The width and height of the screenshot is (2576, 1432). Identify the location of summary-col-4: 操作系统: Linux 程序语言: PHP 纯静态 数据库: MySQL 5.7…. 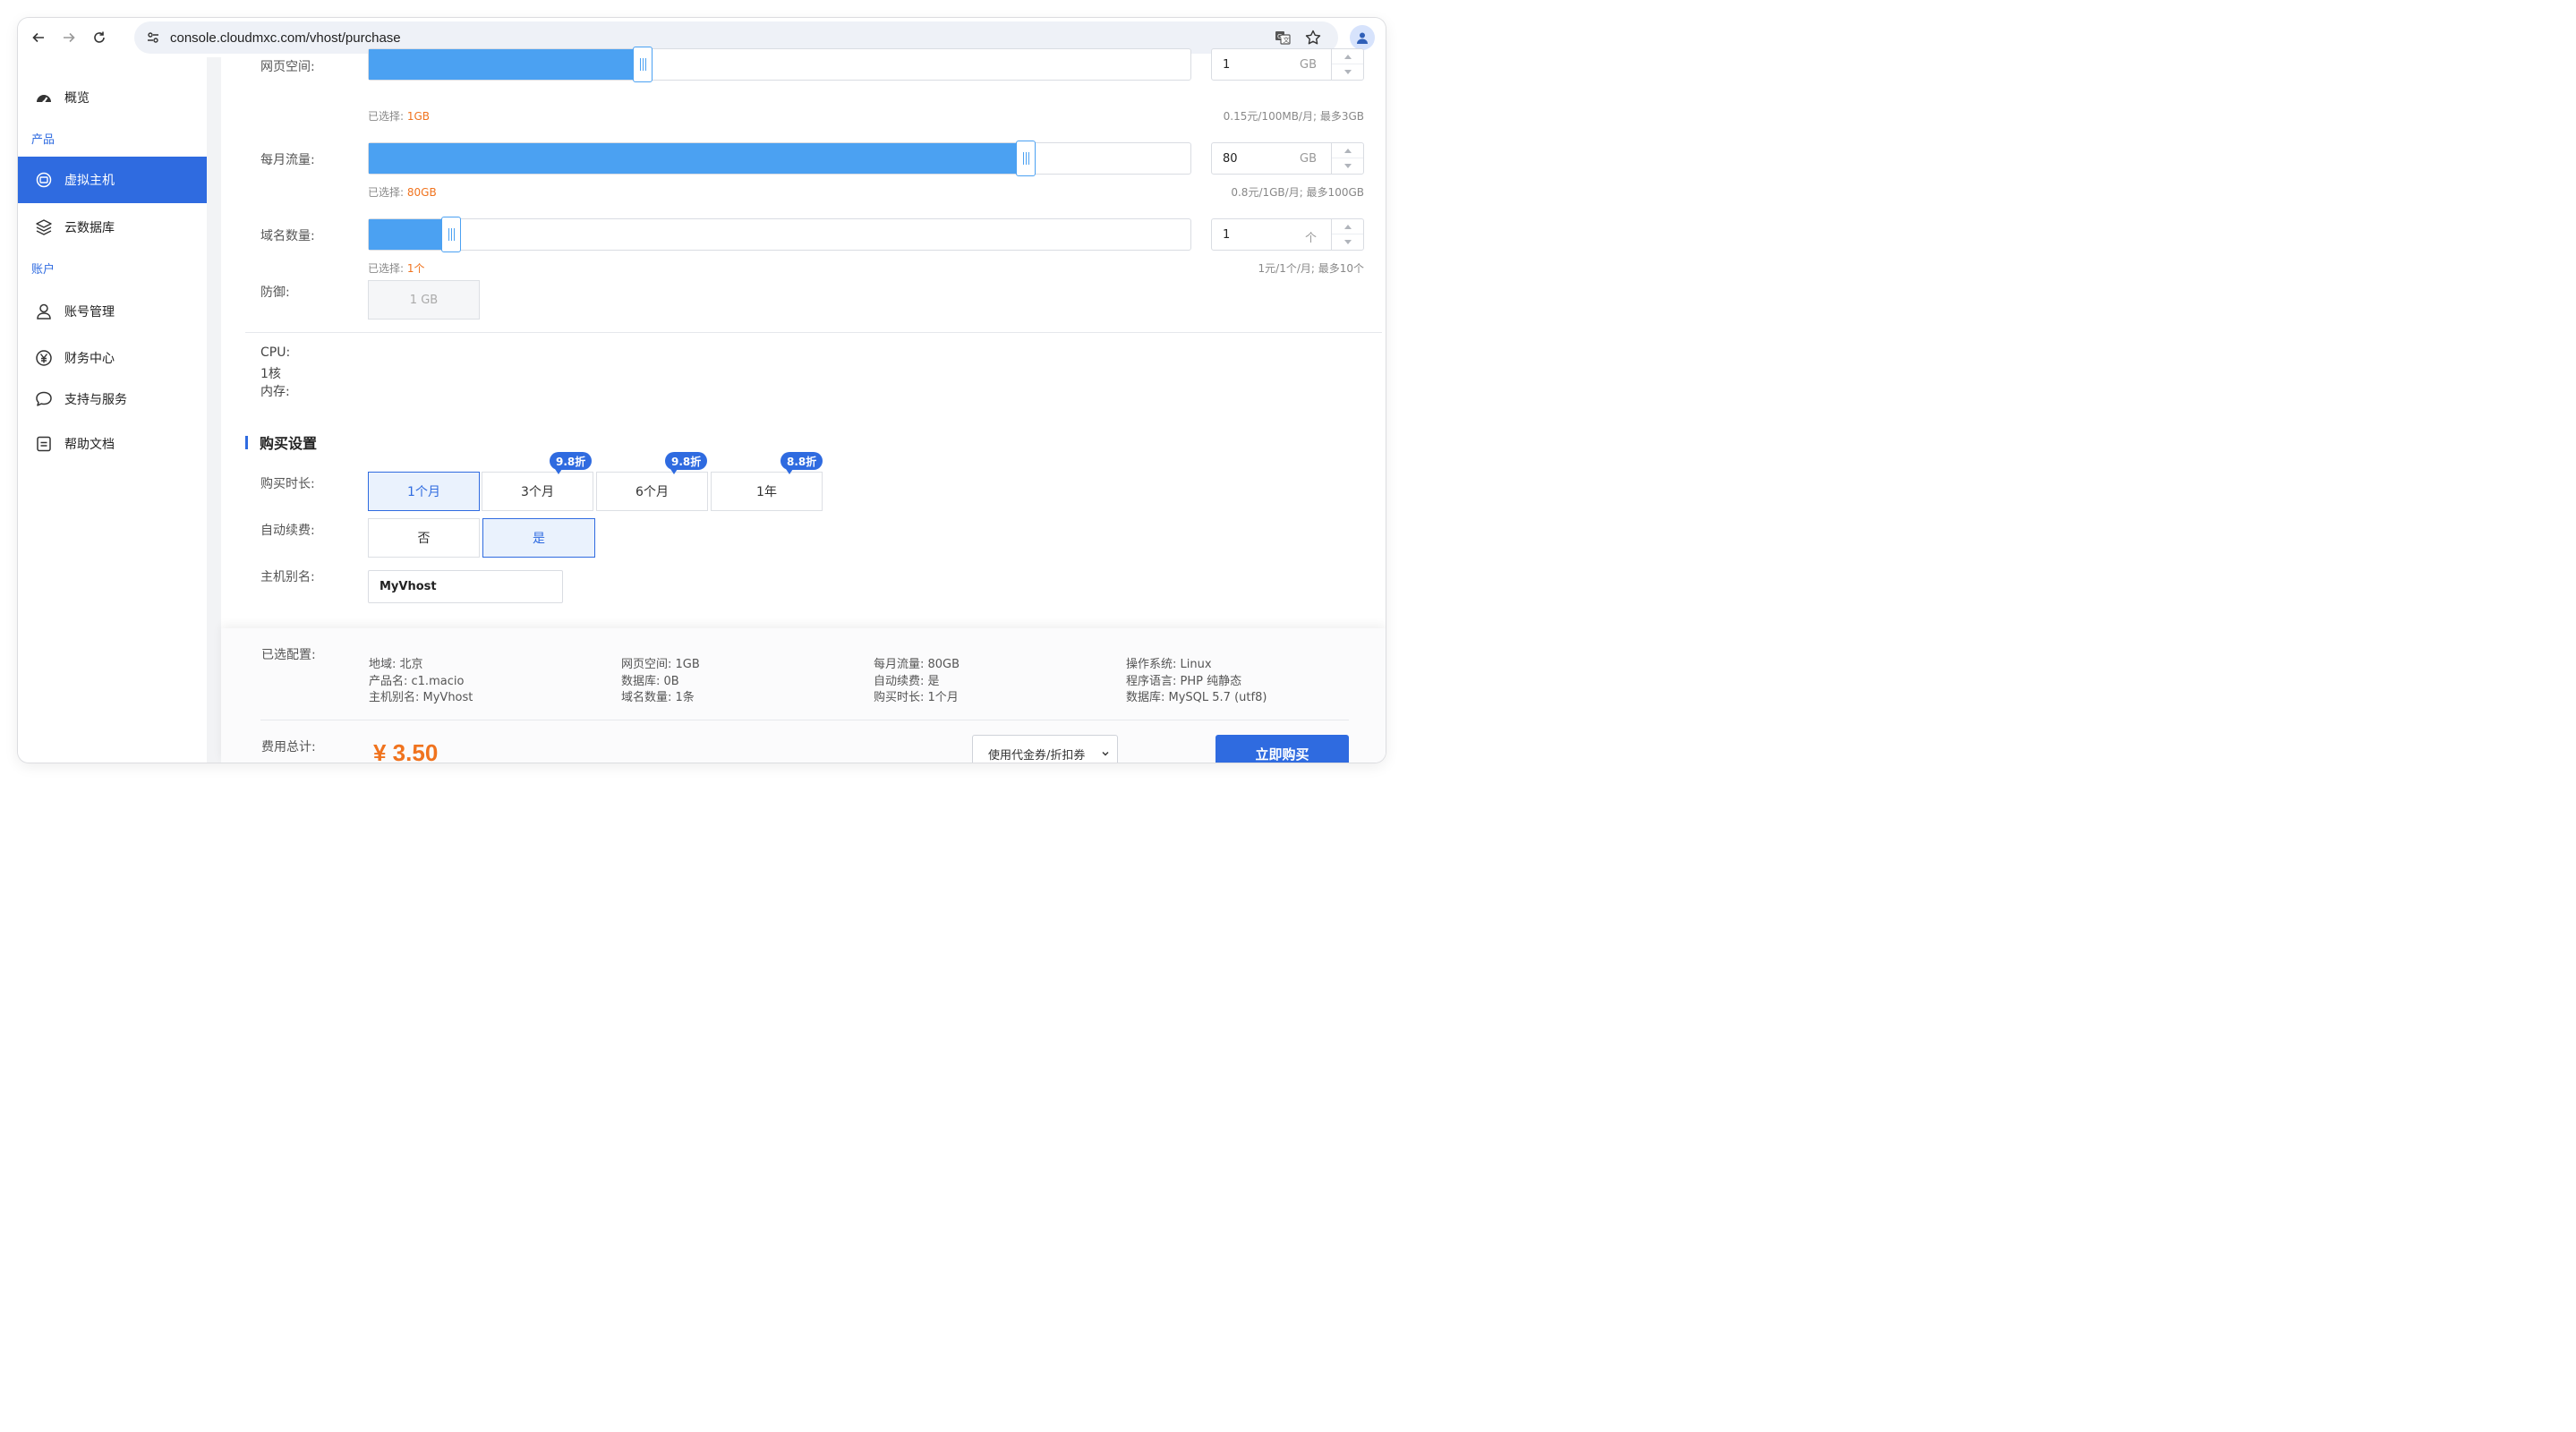
(1196, 682).